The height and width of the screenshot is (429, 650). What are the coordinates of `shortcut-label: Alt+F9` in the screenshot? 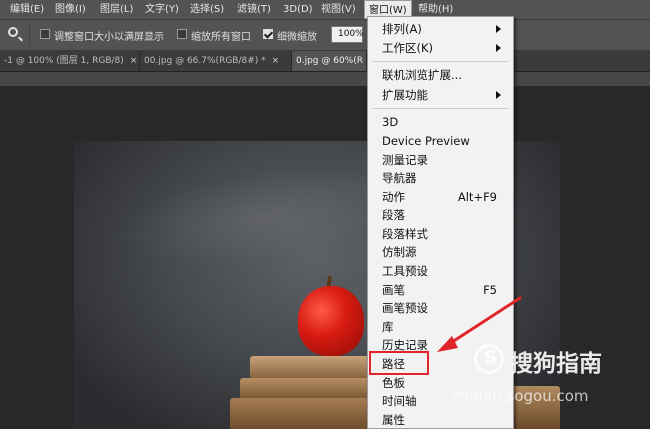 It's located at (477, 197).